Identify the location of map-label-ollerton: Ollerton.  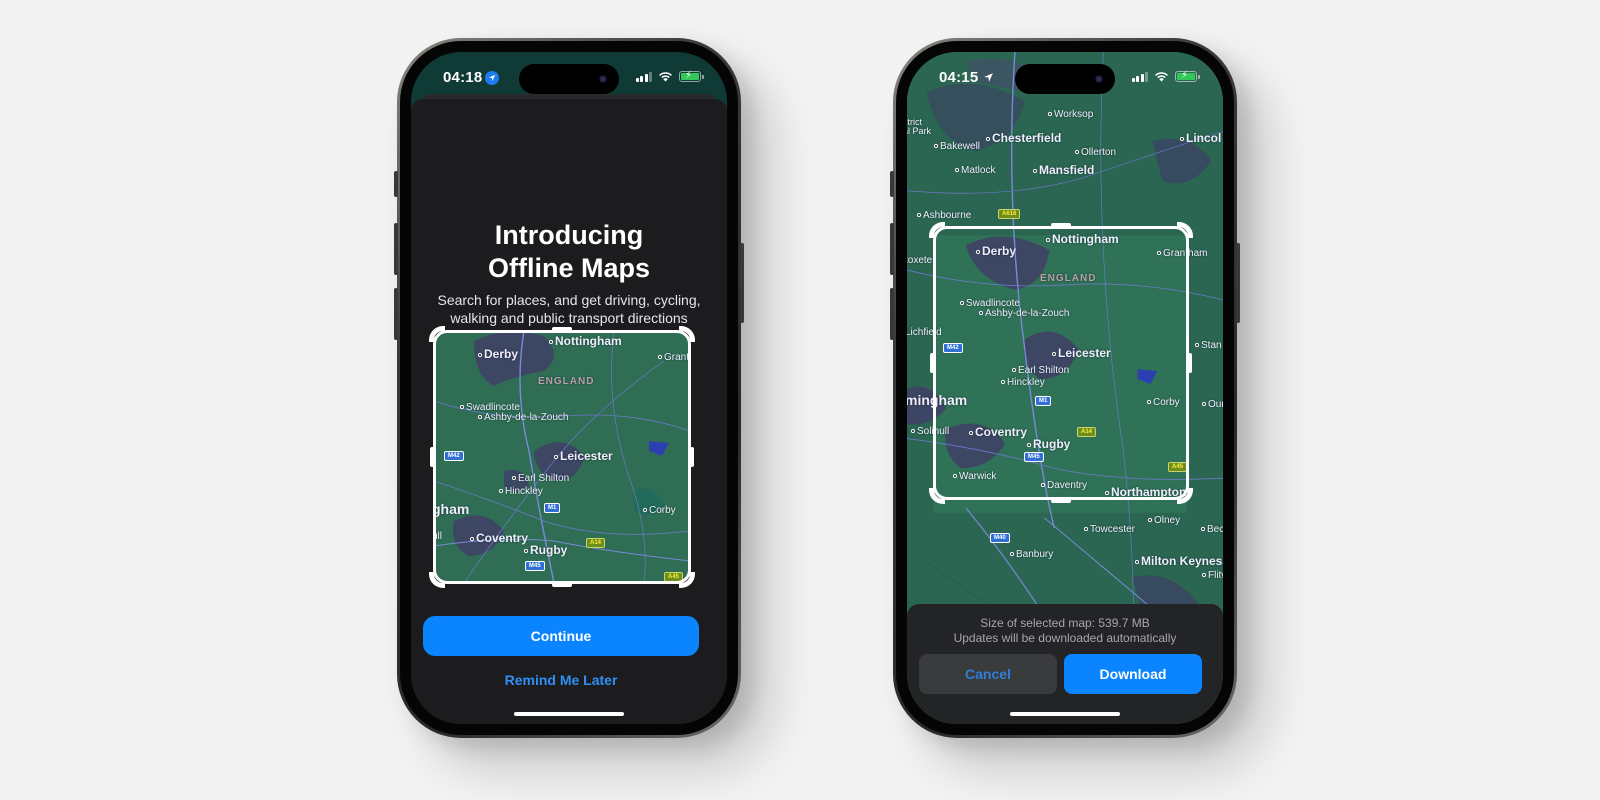
(1095, 152).